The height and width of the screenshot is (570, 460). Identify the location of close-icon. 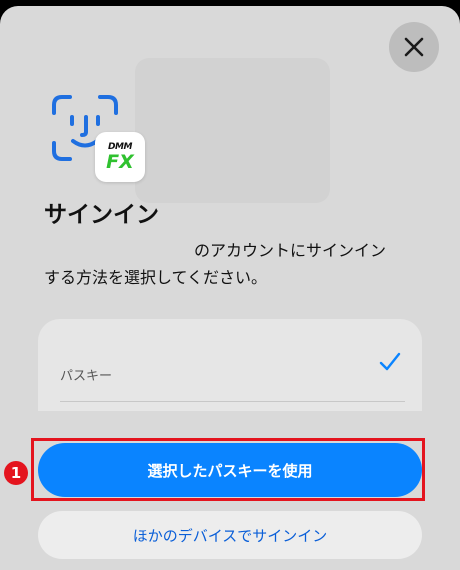
(414, 47).